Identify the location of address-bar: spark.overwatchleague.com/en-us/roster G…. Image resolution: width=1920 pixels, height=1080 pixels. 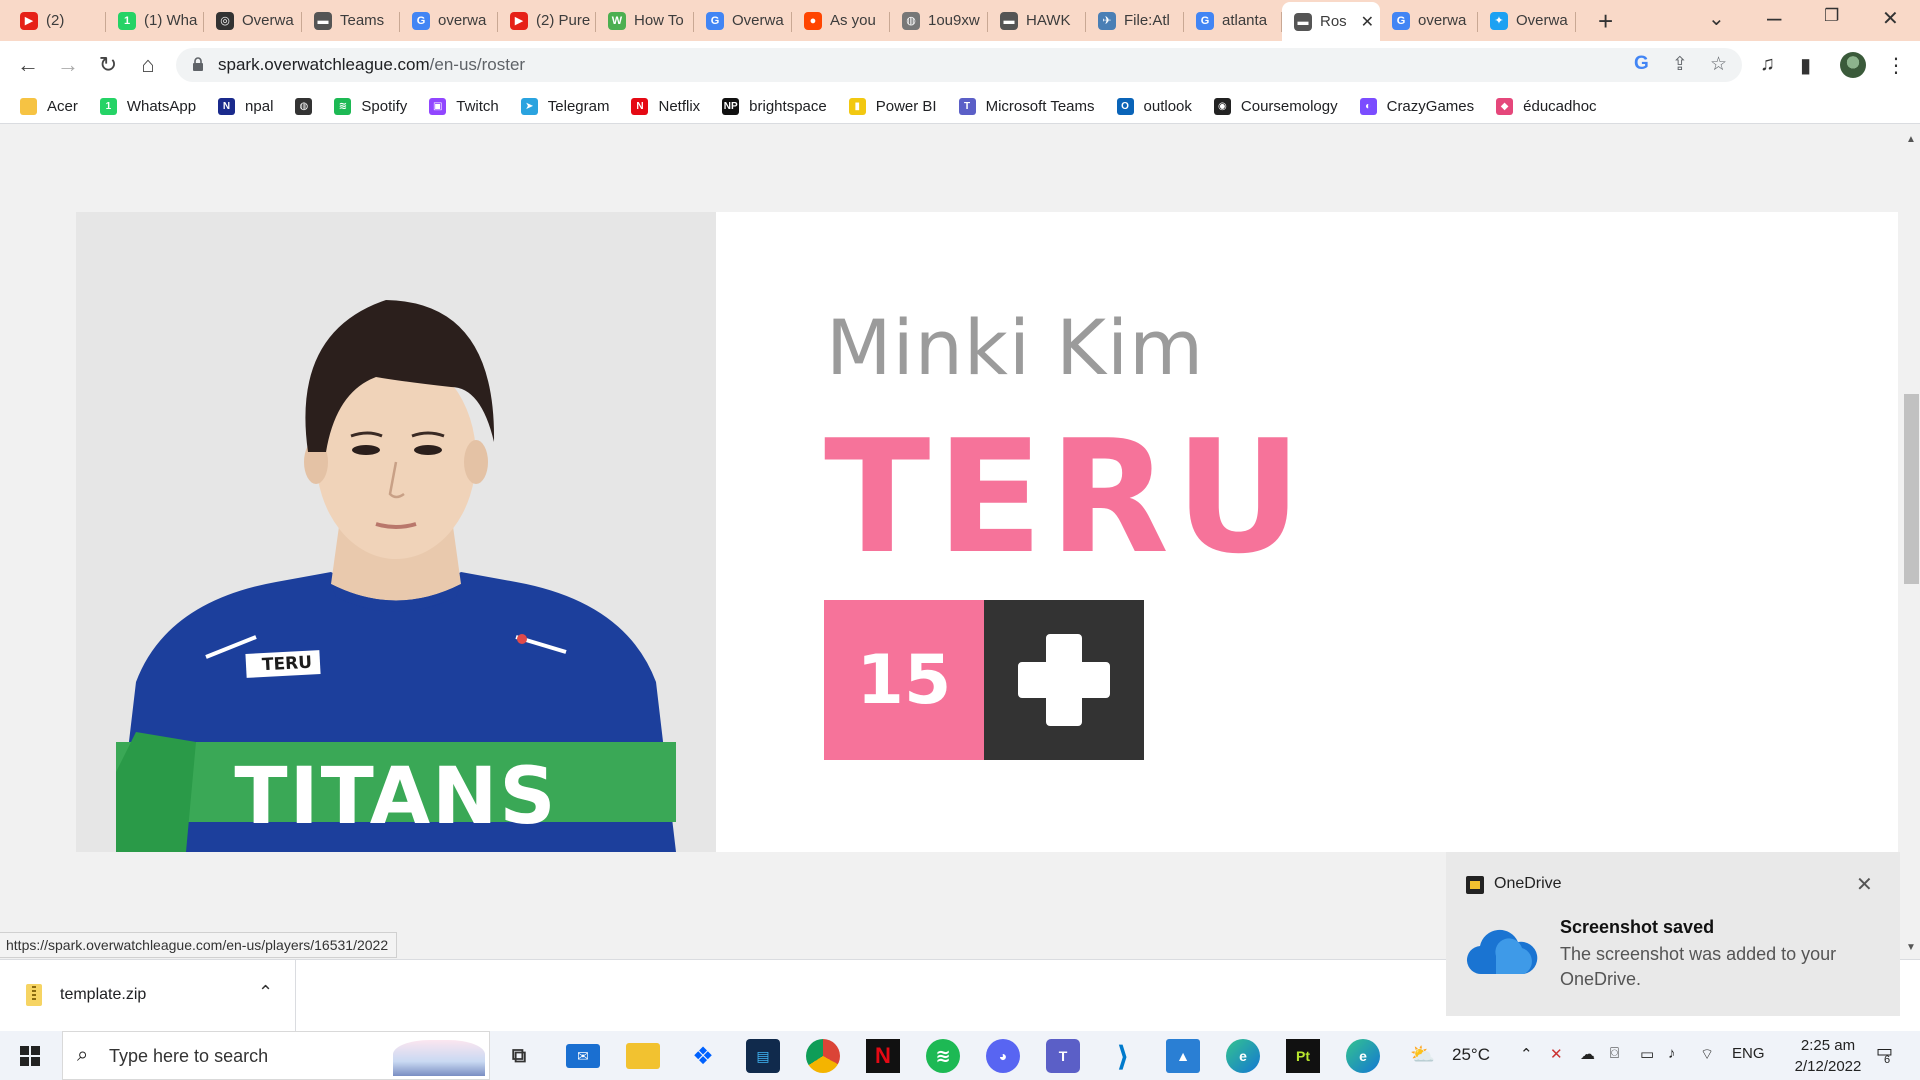
(959, 65).